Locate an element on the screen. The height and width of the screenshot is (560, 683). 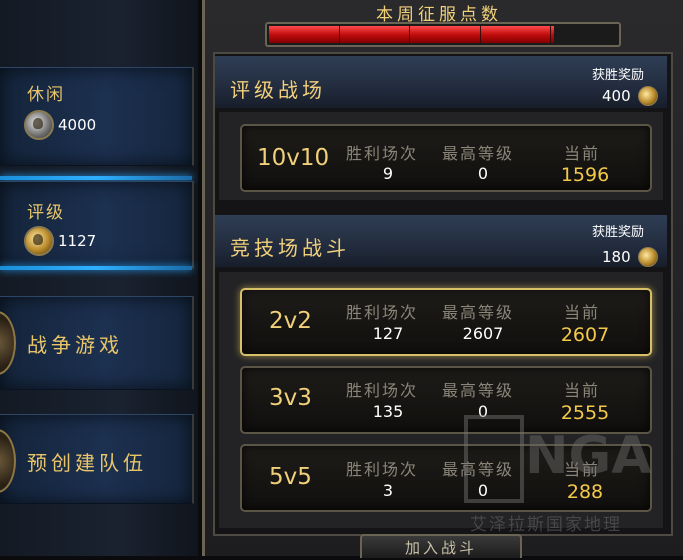
conquest-progress-fill is located at coordinates (411, 34).